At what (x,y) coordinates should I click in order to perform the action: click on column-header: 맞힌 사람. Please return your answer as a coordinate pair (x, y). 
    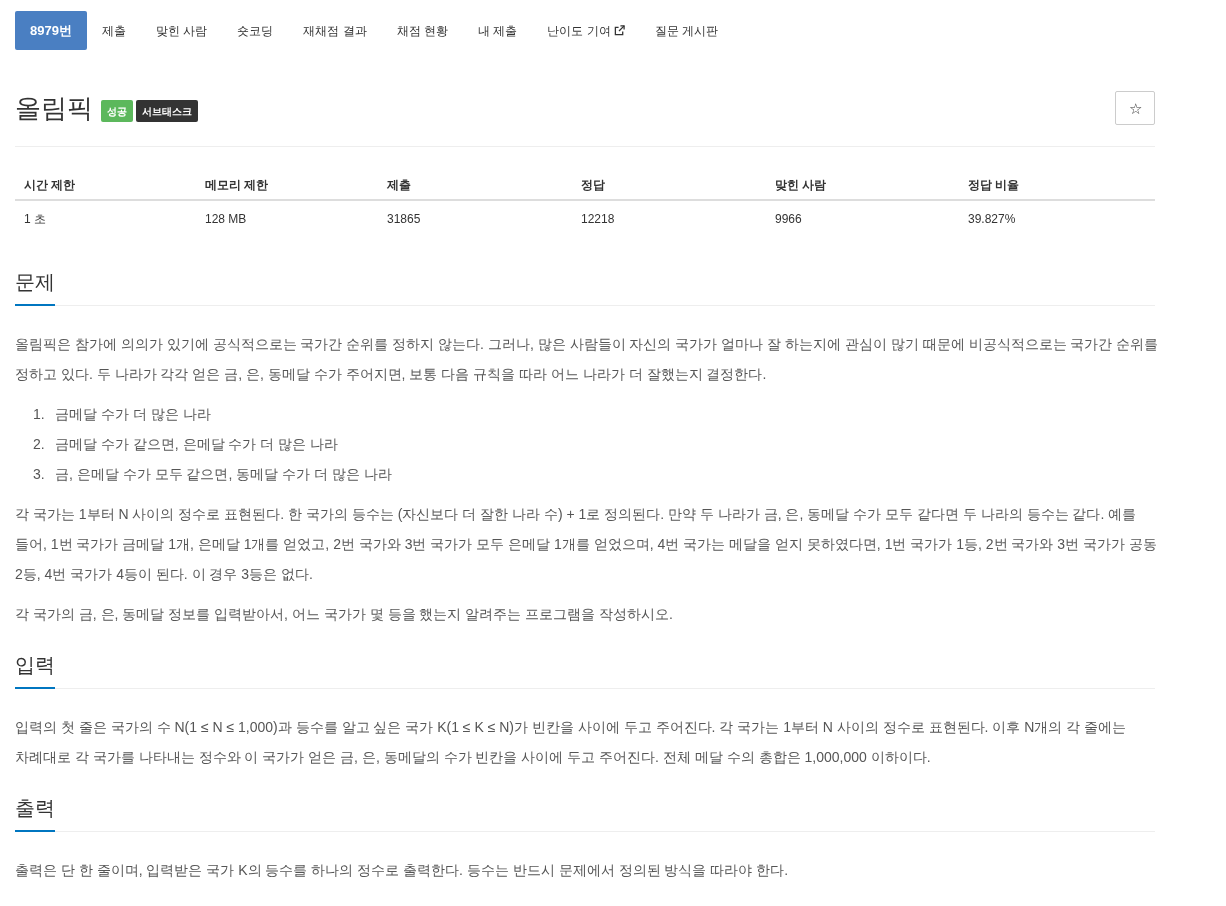
    Looking at the image, I should click on (801, 185).